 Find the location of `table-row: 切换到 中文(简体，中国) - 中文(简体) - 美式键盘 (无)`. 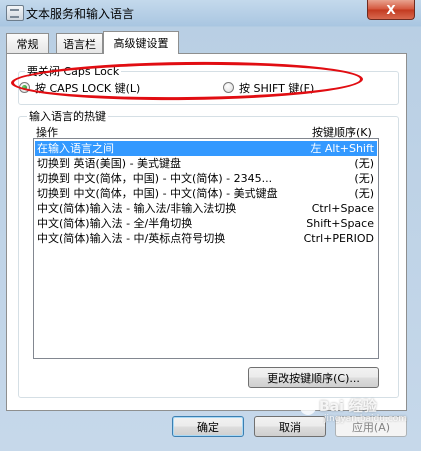

table-row: 切换到 中文(简体，中国) - 中文(简体) - 美式键盘 (无) is located at coordinates (206, 193).